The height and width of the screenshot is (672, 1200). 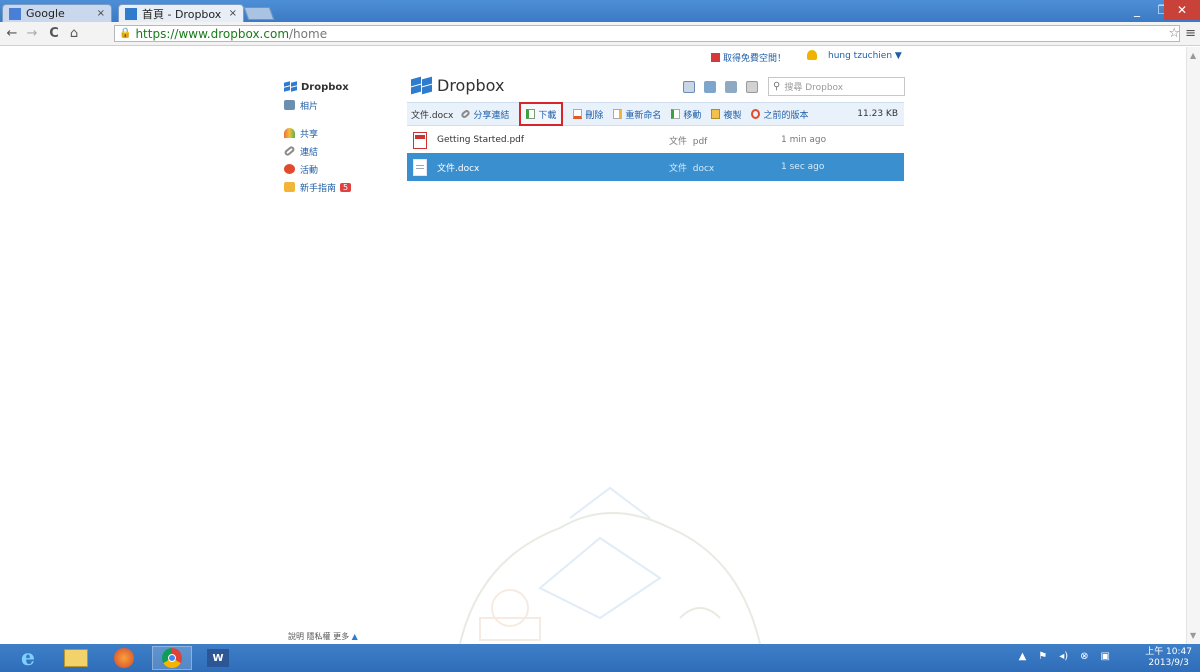 I want to click on sidebar-brand-link: Dropbox, so click(x=339, y=87).